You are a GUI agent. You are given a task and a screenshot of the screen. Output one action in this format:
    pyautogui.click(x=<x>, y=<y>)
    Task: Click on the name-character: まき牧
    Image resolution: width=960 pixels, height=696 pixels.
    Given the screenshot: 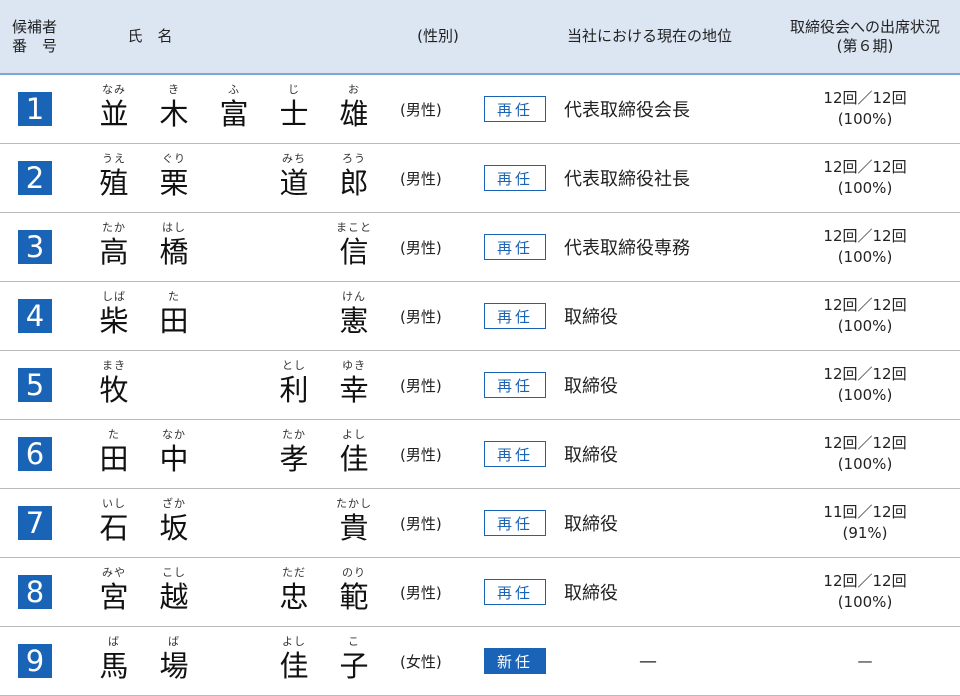 What is the action you would take?
    pyautogui.click(x=114, y=383)
    